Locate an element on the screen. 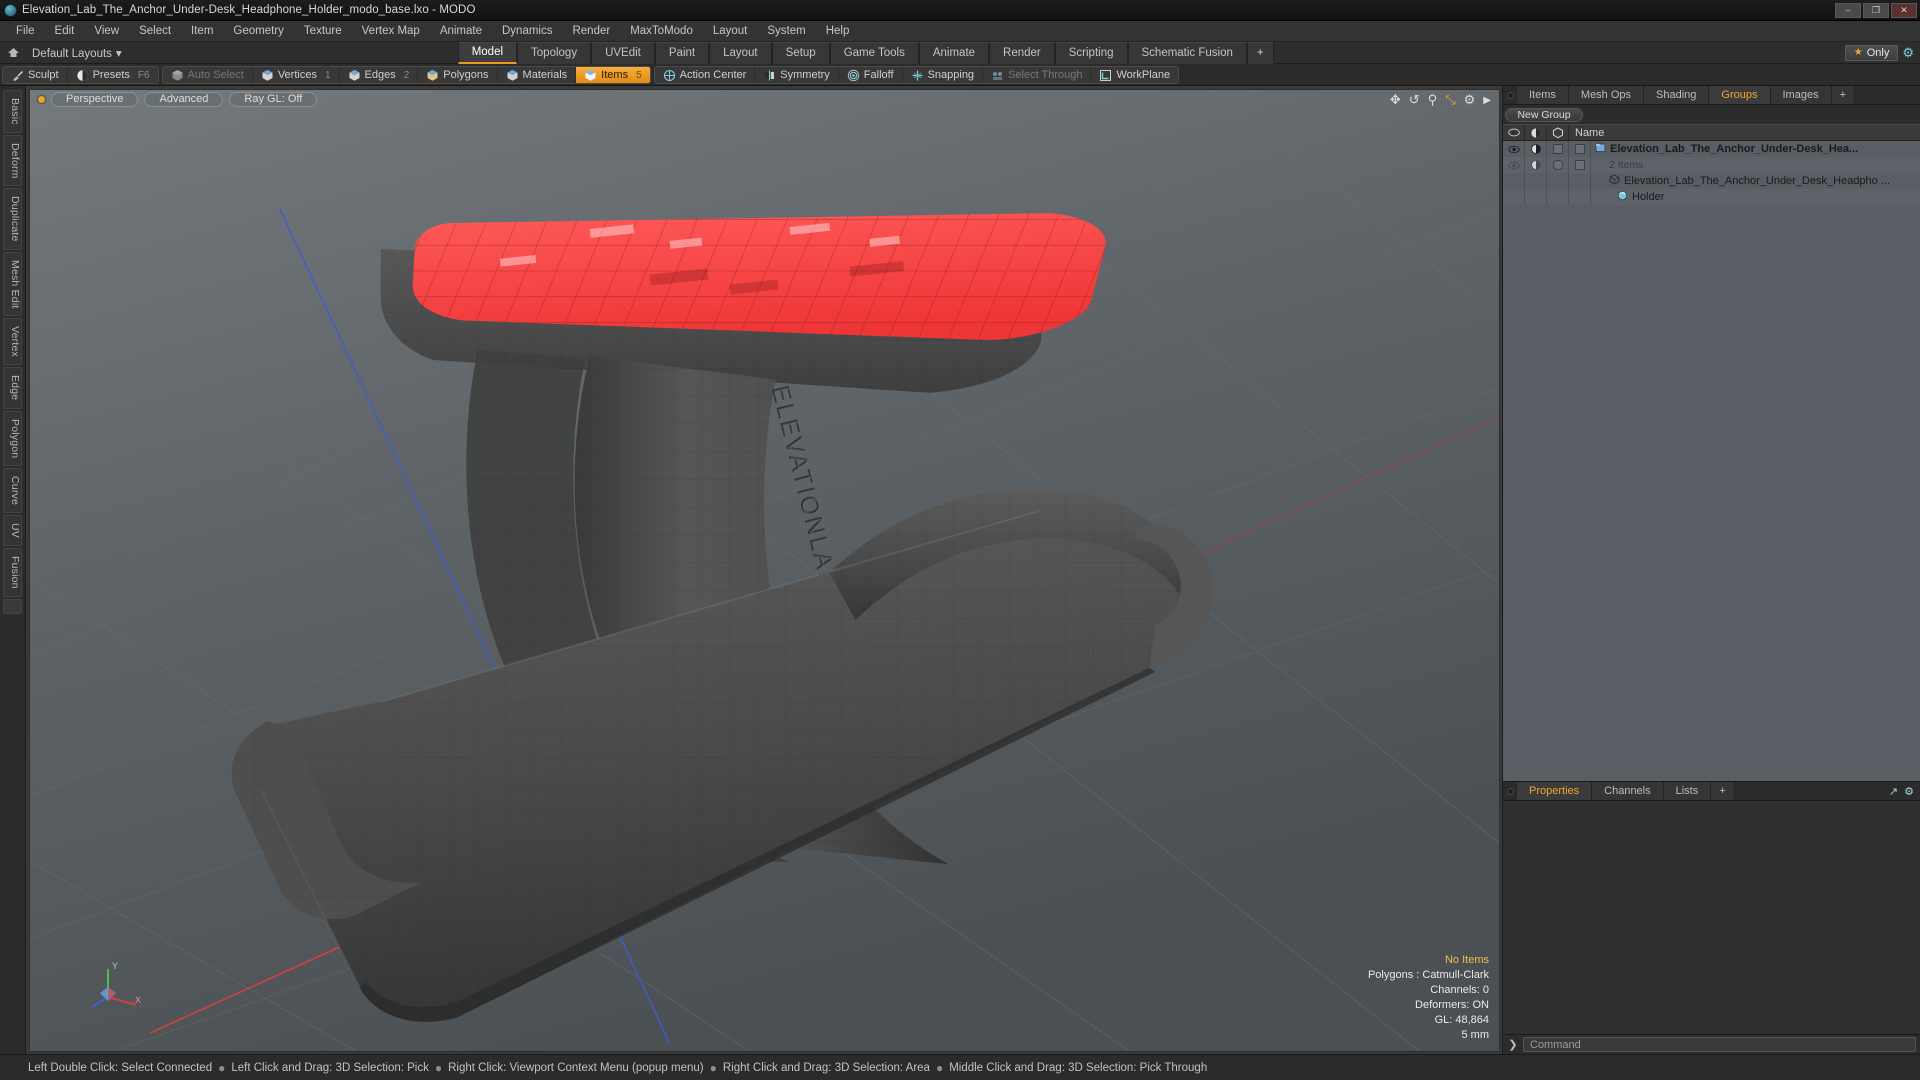 Image resolution: width=1920 pixels, height=1080 pixels. tab-render: Render is located at coordinates (1022, 52).